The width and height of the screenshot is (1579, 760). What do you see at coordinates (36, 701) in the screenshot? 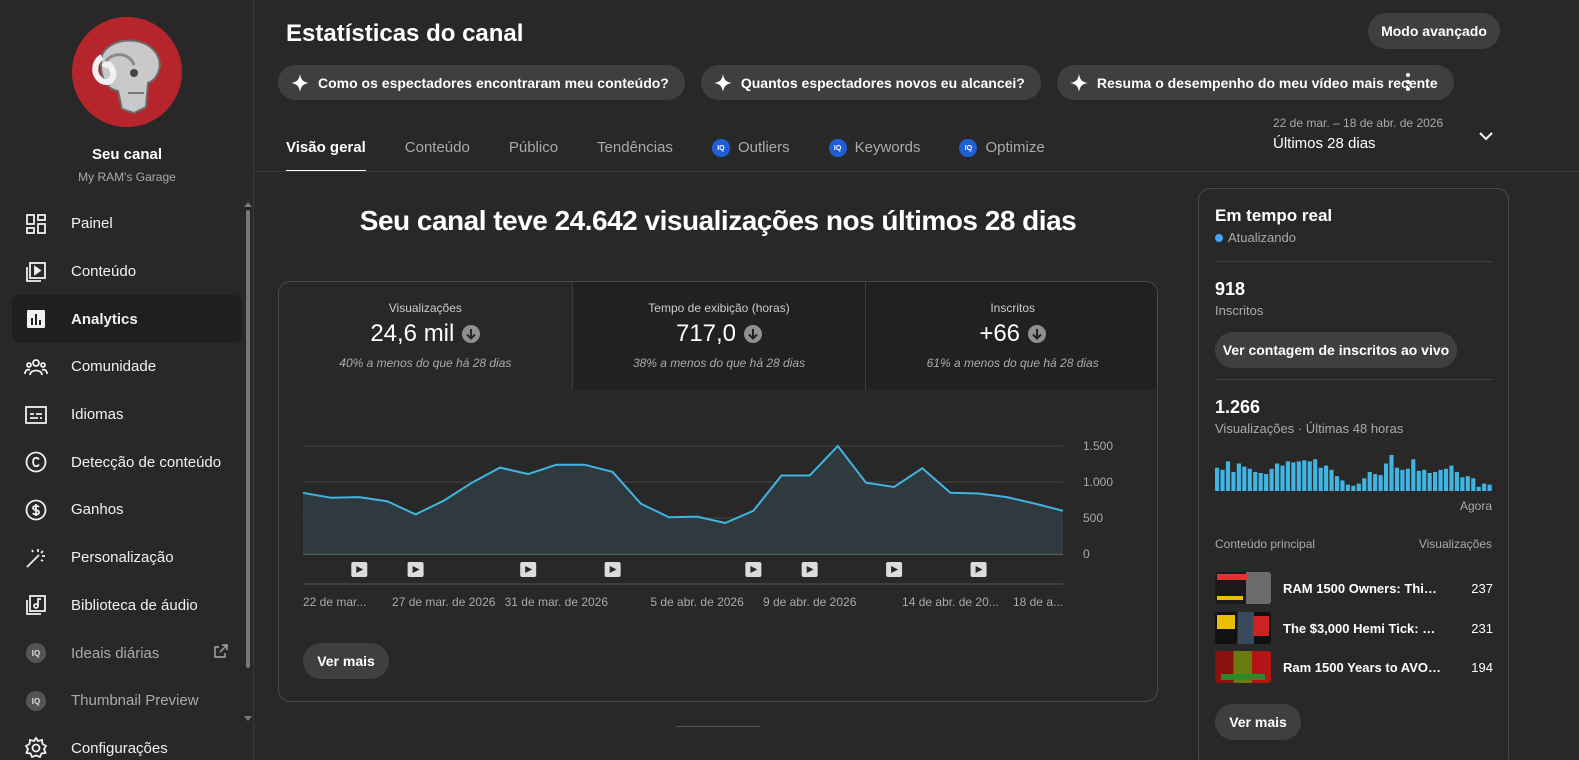
I see `svg-text: IQ` at bounding box center [36, 701].